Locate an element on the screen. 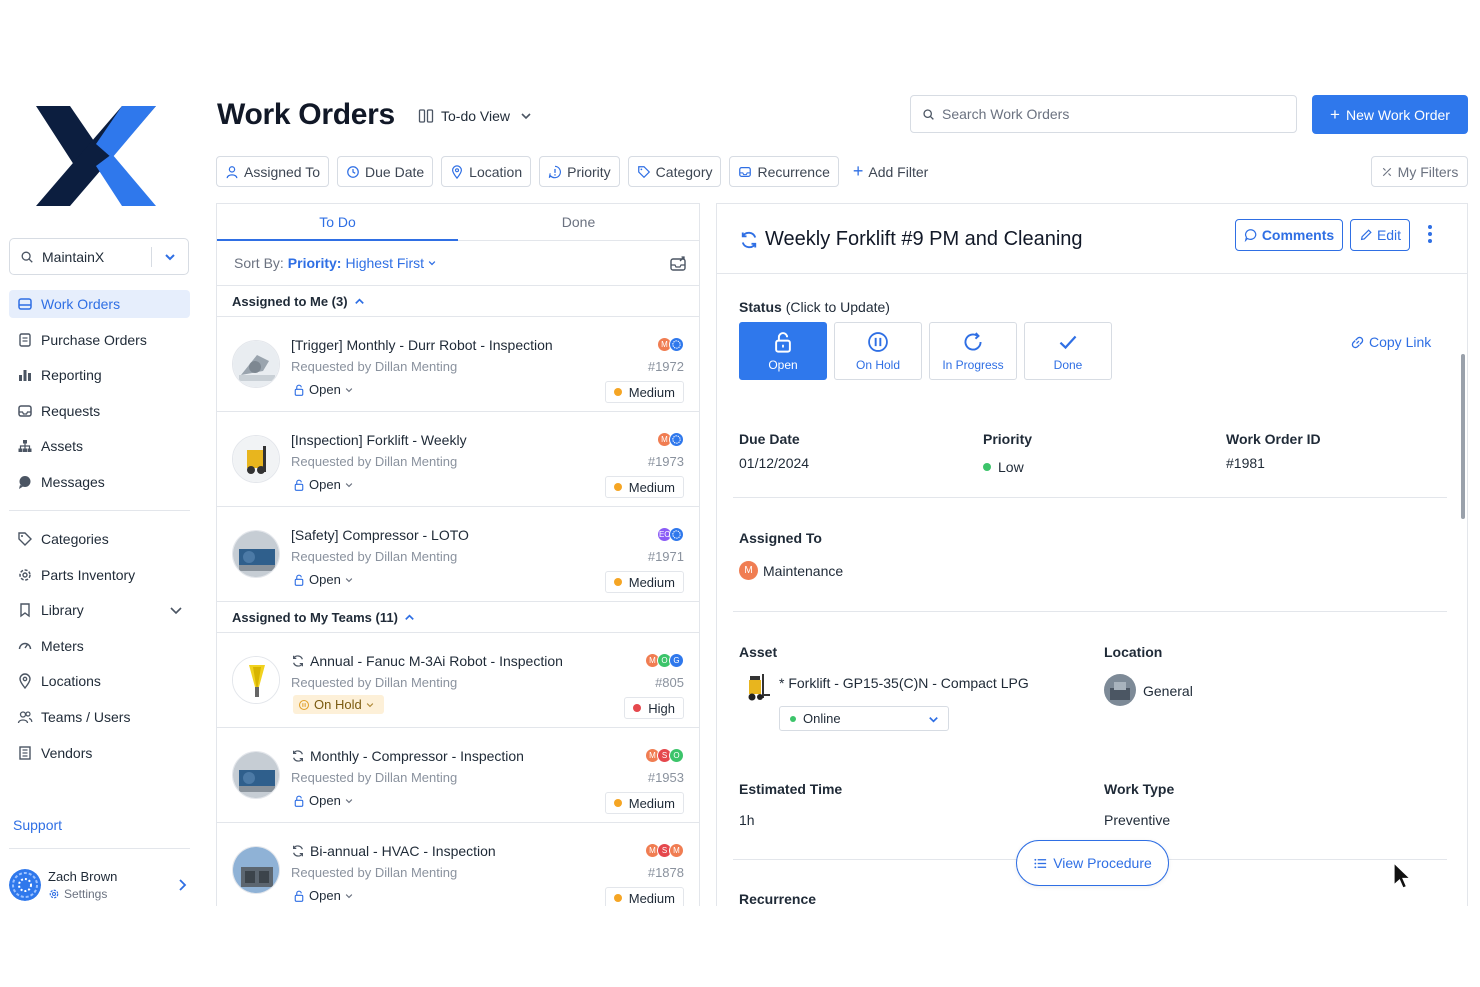 Image resolution: width=1480 pixels, height=987 pixels. sort-value: Highest First is located at coordinates (384, 263).